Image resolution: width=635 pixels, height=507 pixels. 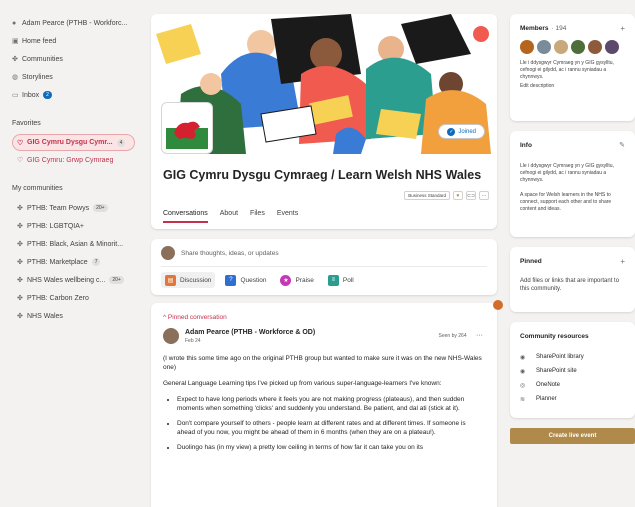 What do you see at coordinates (73, 298) in the screenshot?
I see `community-item: ✤ PTHB: Carbon Zero` at bounding box center [73, 298].